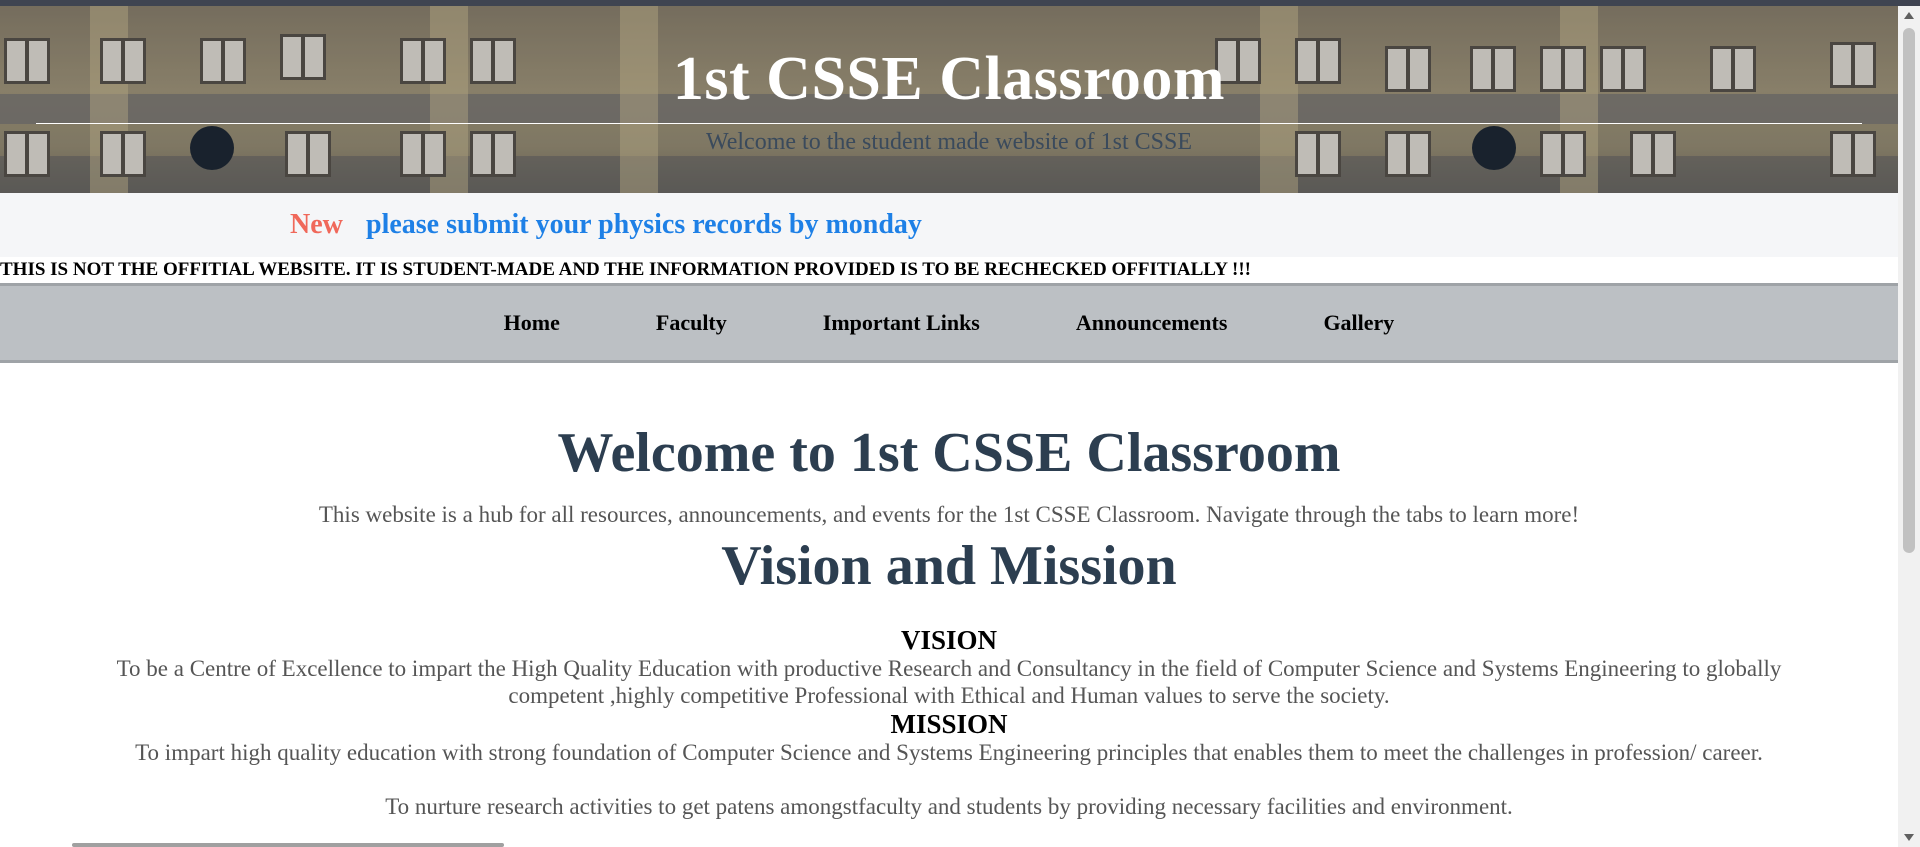 This screenshot has height=847, width=1920. What do you see at coordinates (1909, 290) in the screenshot?
I see `scrollbar-thumb` at bounding box center [1909, 290].